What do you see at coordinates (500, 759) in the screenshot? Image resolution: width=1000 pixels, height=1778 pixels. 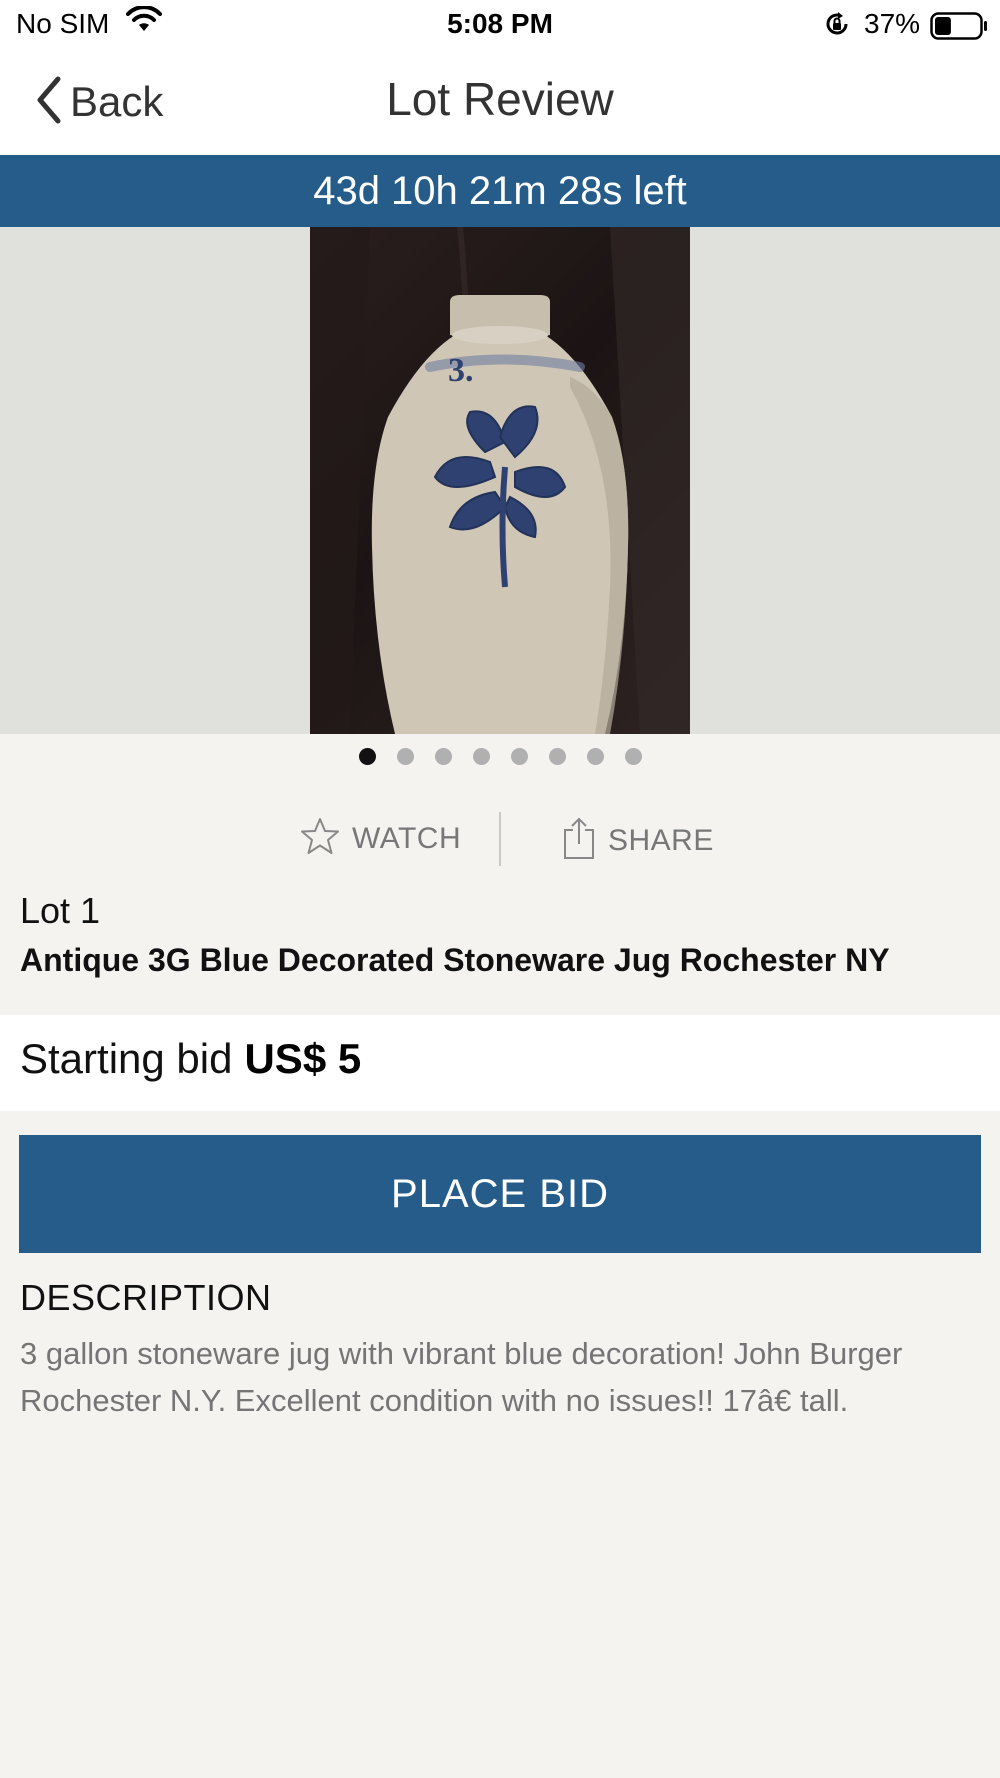 I see `page-indicator` at bounding box center [500, 759].